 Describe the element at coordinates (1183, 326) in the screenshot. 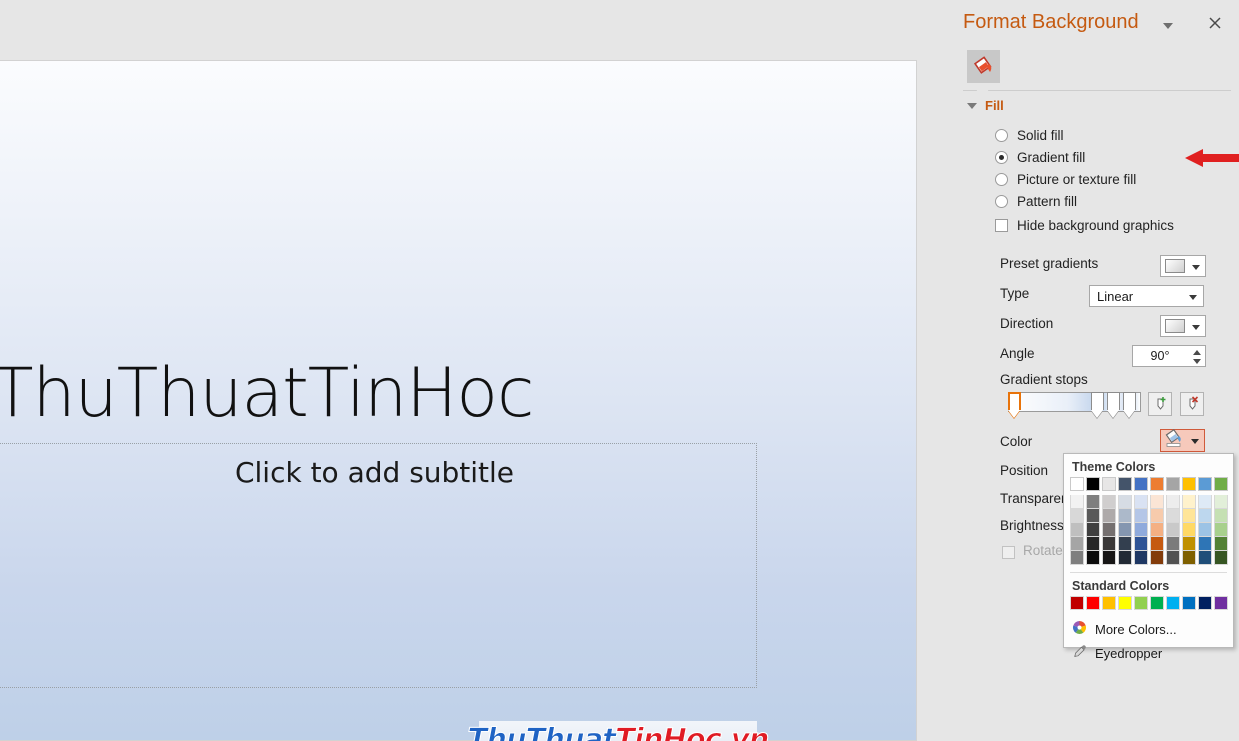

I see `direction-dropdown` at that location.